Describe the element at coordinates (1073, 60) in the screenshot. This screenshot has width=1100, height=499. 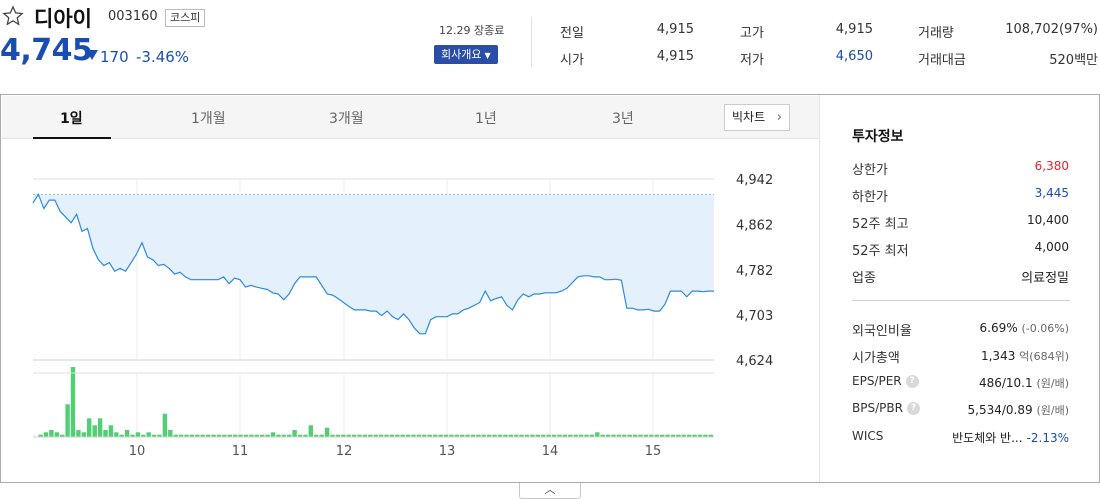
I see `trade-value-value: 520백만` at that location.